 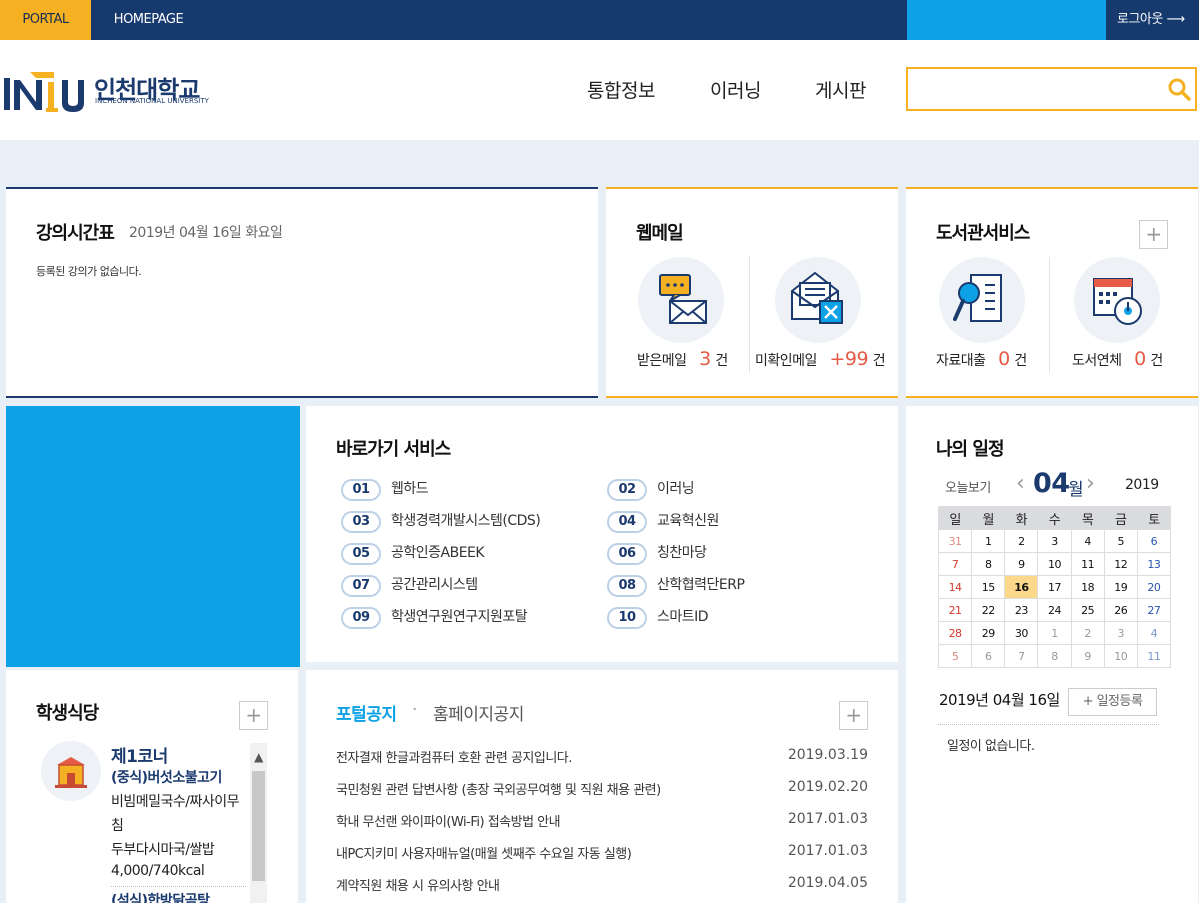 What do you see at coordinates (1117, 300) in the screenshot?
I see `overdue-button` at bounding box center [1117, 300].